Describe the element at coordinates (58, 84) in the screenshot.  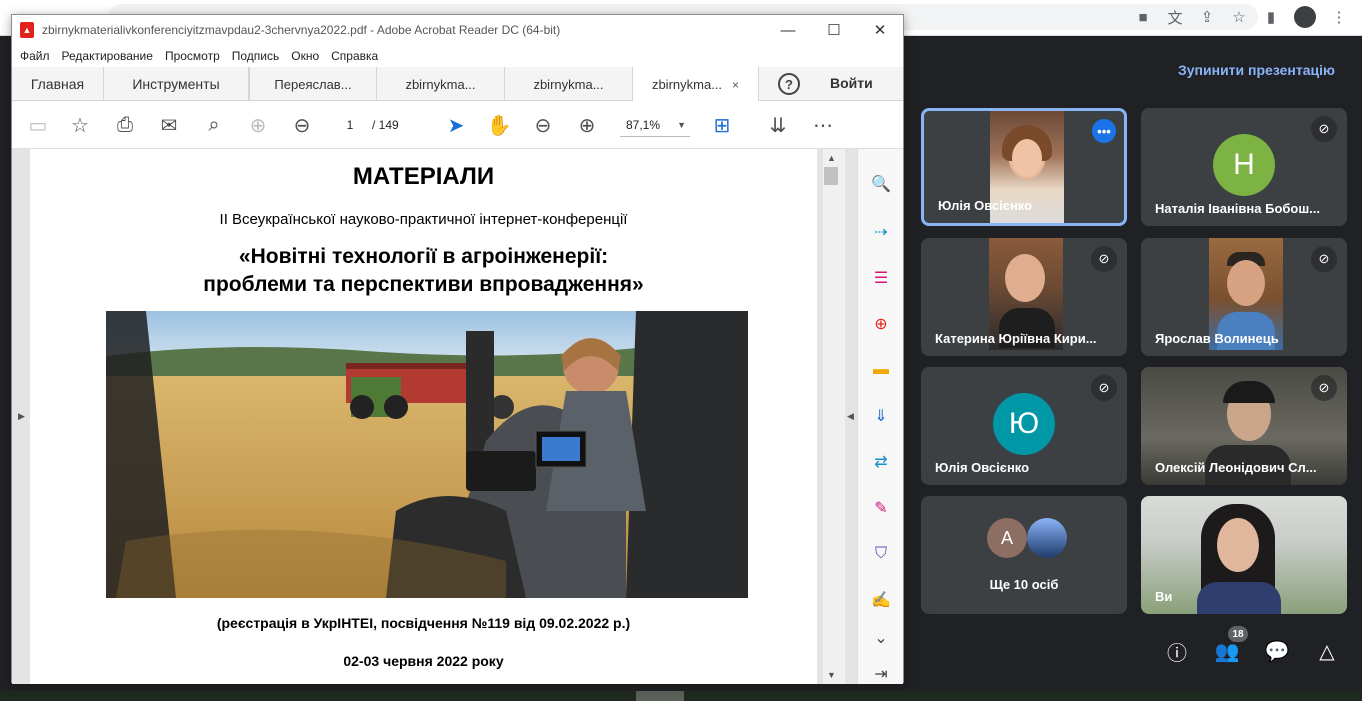
I see `tab-home: Главная` at that location.